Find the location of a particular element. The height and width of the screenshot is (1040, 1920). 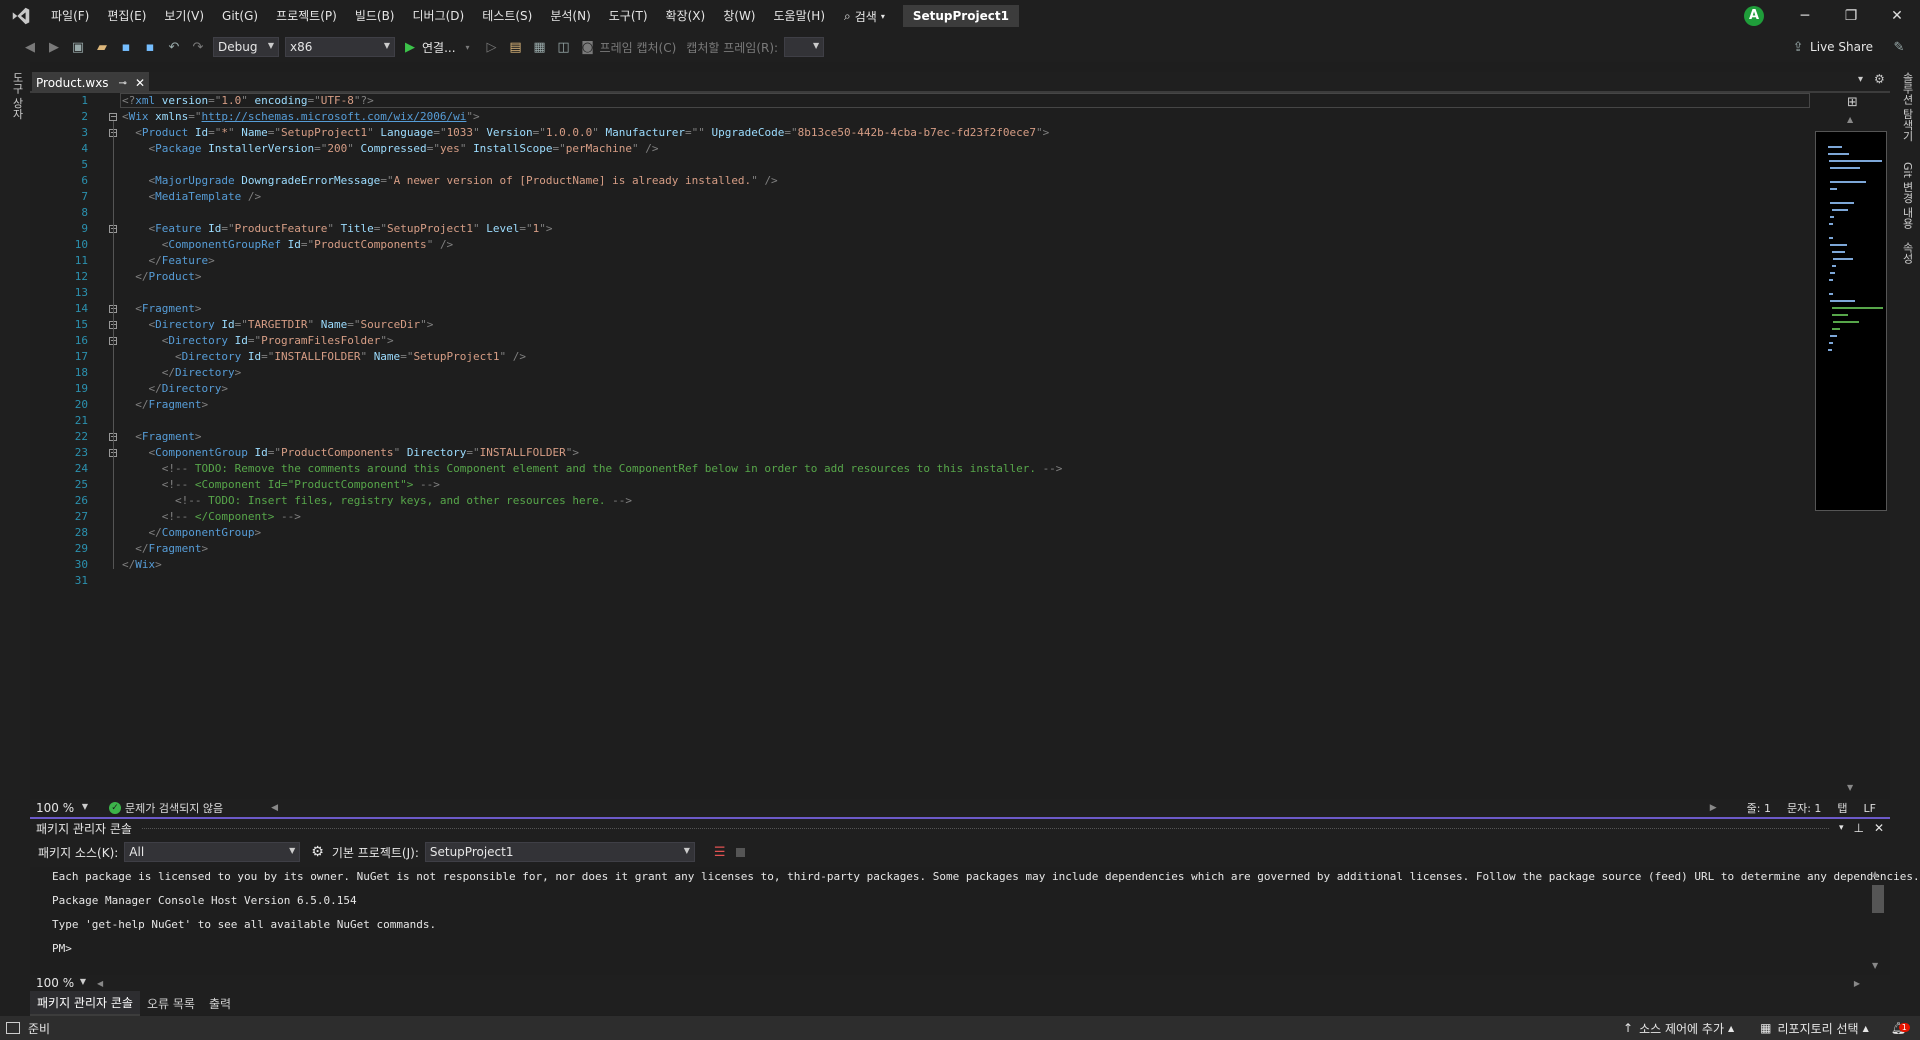

tab-package-console: 패키지 관리자 콘솔 is located at coordinates (85, 1003).